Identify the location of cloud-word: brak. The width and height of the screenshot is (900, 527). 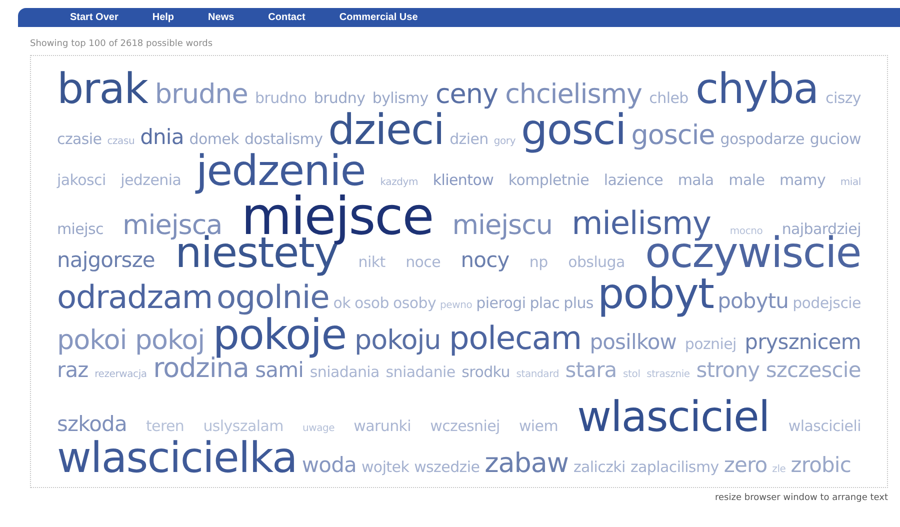
(102, 89).